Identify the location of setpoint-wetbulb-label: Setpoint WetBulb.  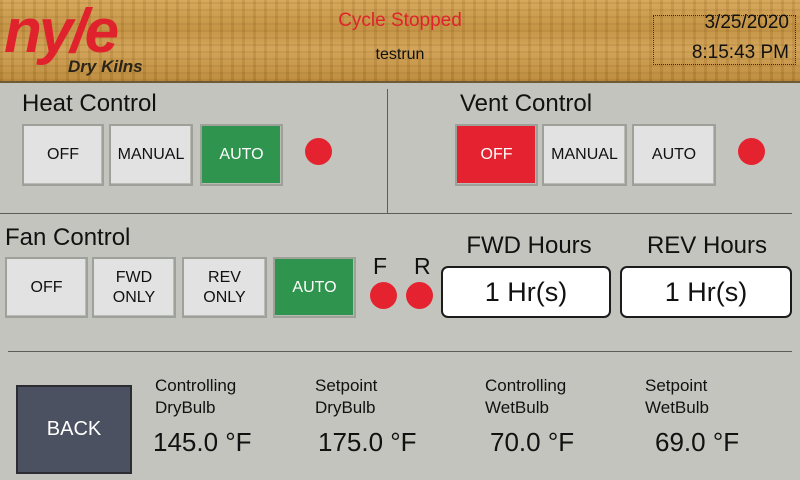
(677, 397).